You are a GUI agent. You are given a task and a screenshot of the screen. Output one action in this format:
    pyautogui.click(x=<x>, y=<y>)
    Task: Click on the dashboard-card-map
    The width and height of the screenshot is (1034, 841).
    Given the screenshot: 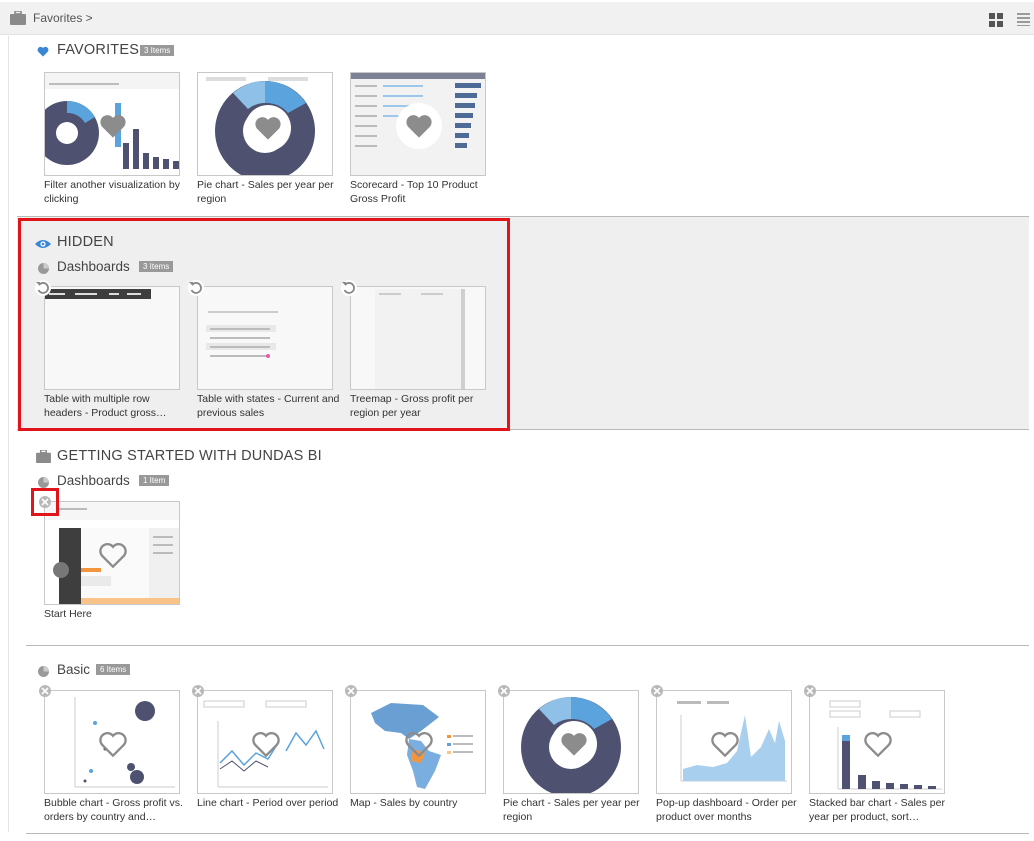 What is the action you would take?
    pyautogui.click(x=418, y=742)
    